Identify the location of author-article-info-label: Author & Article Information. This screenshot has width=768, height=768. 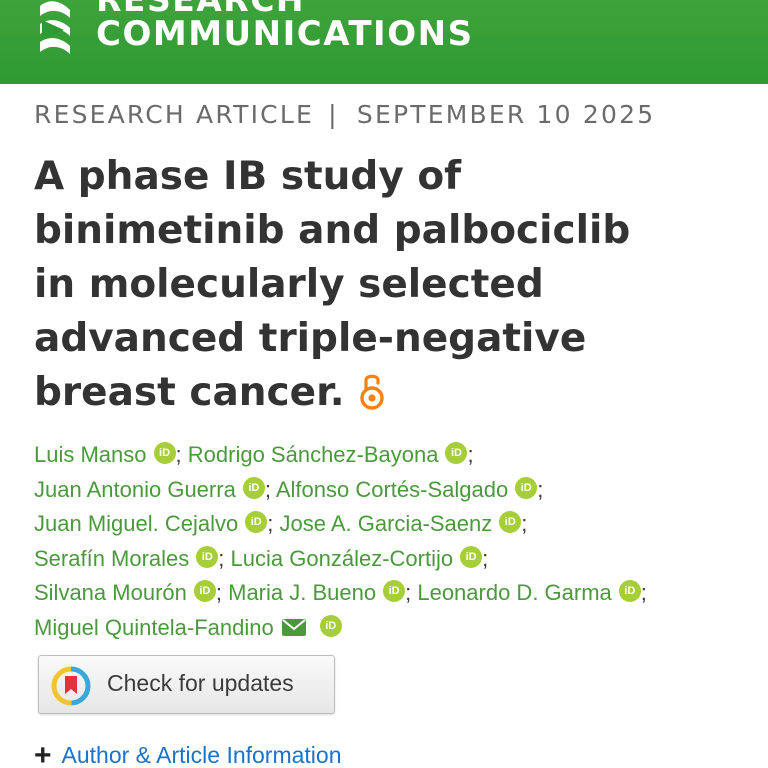
(201, 755).